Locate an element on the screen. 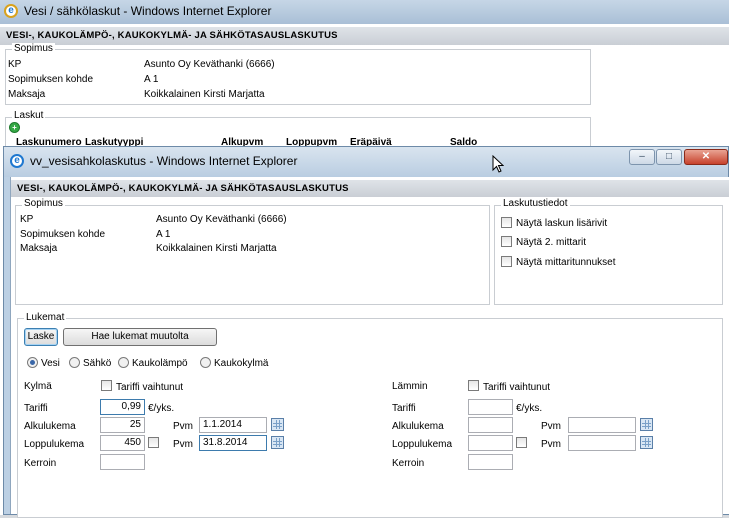  bg-label-kp: KP is located at coordinates (15, 64).